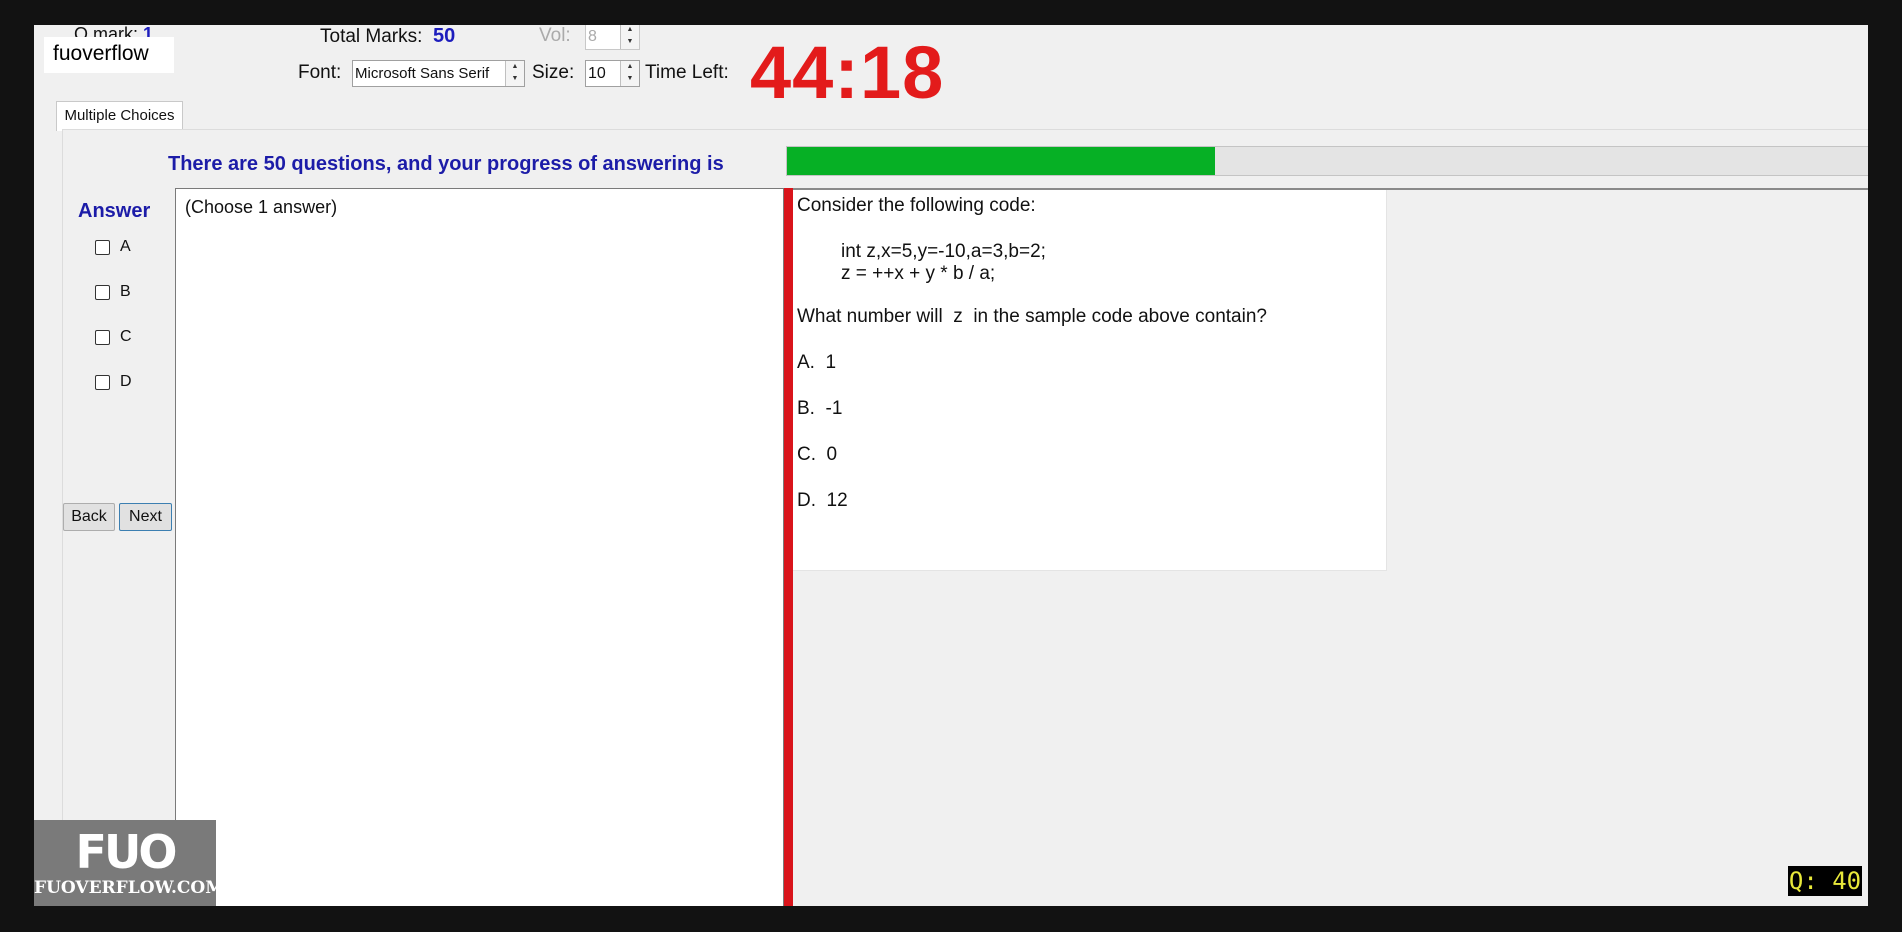 The width and height of the screenshot is (1902, 932). What do you see at coordinates (817, 362) in the screenshot?
I see `choice-a: A. 1` at bounding box center [817, 362].